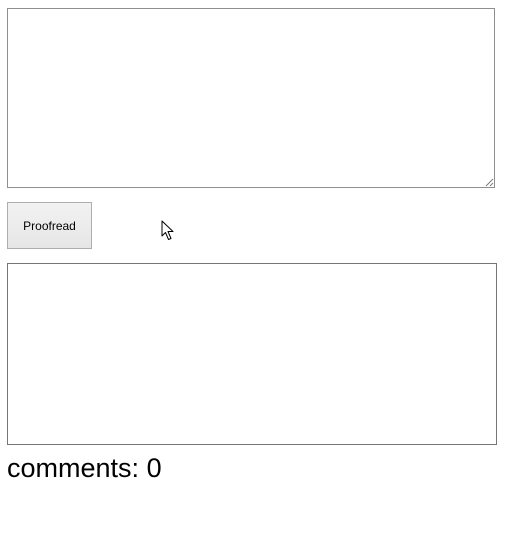  I want to click on comments-counter: comments: 0, so click(84, 468).